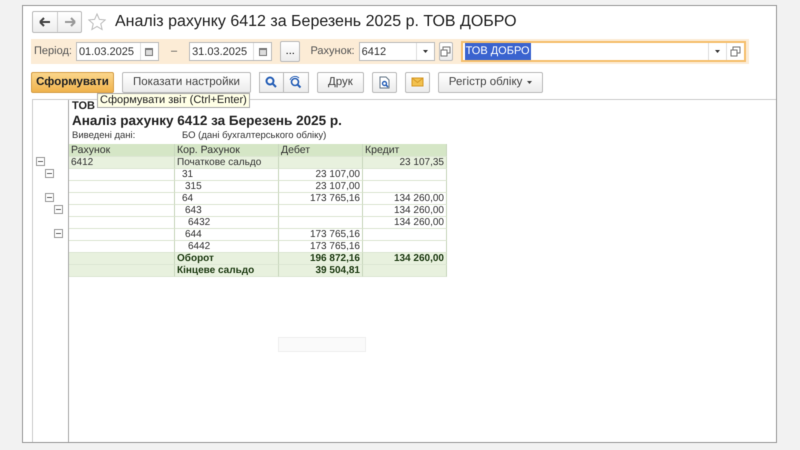 Image resolution: width=800 pixels, height=450 pixels. What do you see at coordinates (122, 150) in the screenshot?
I see `column-header: Рахунок` at bounding box center [122, 150].